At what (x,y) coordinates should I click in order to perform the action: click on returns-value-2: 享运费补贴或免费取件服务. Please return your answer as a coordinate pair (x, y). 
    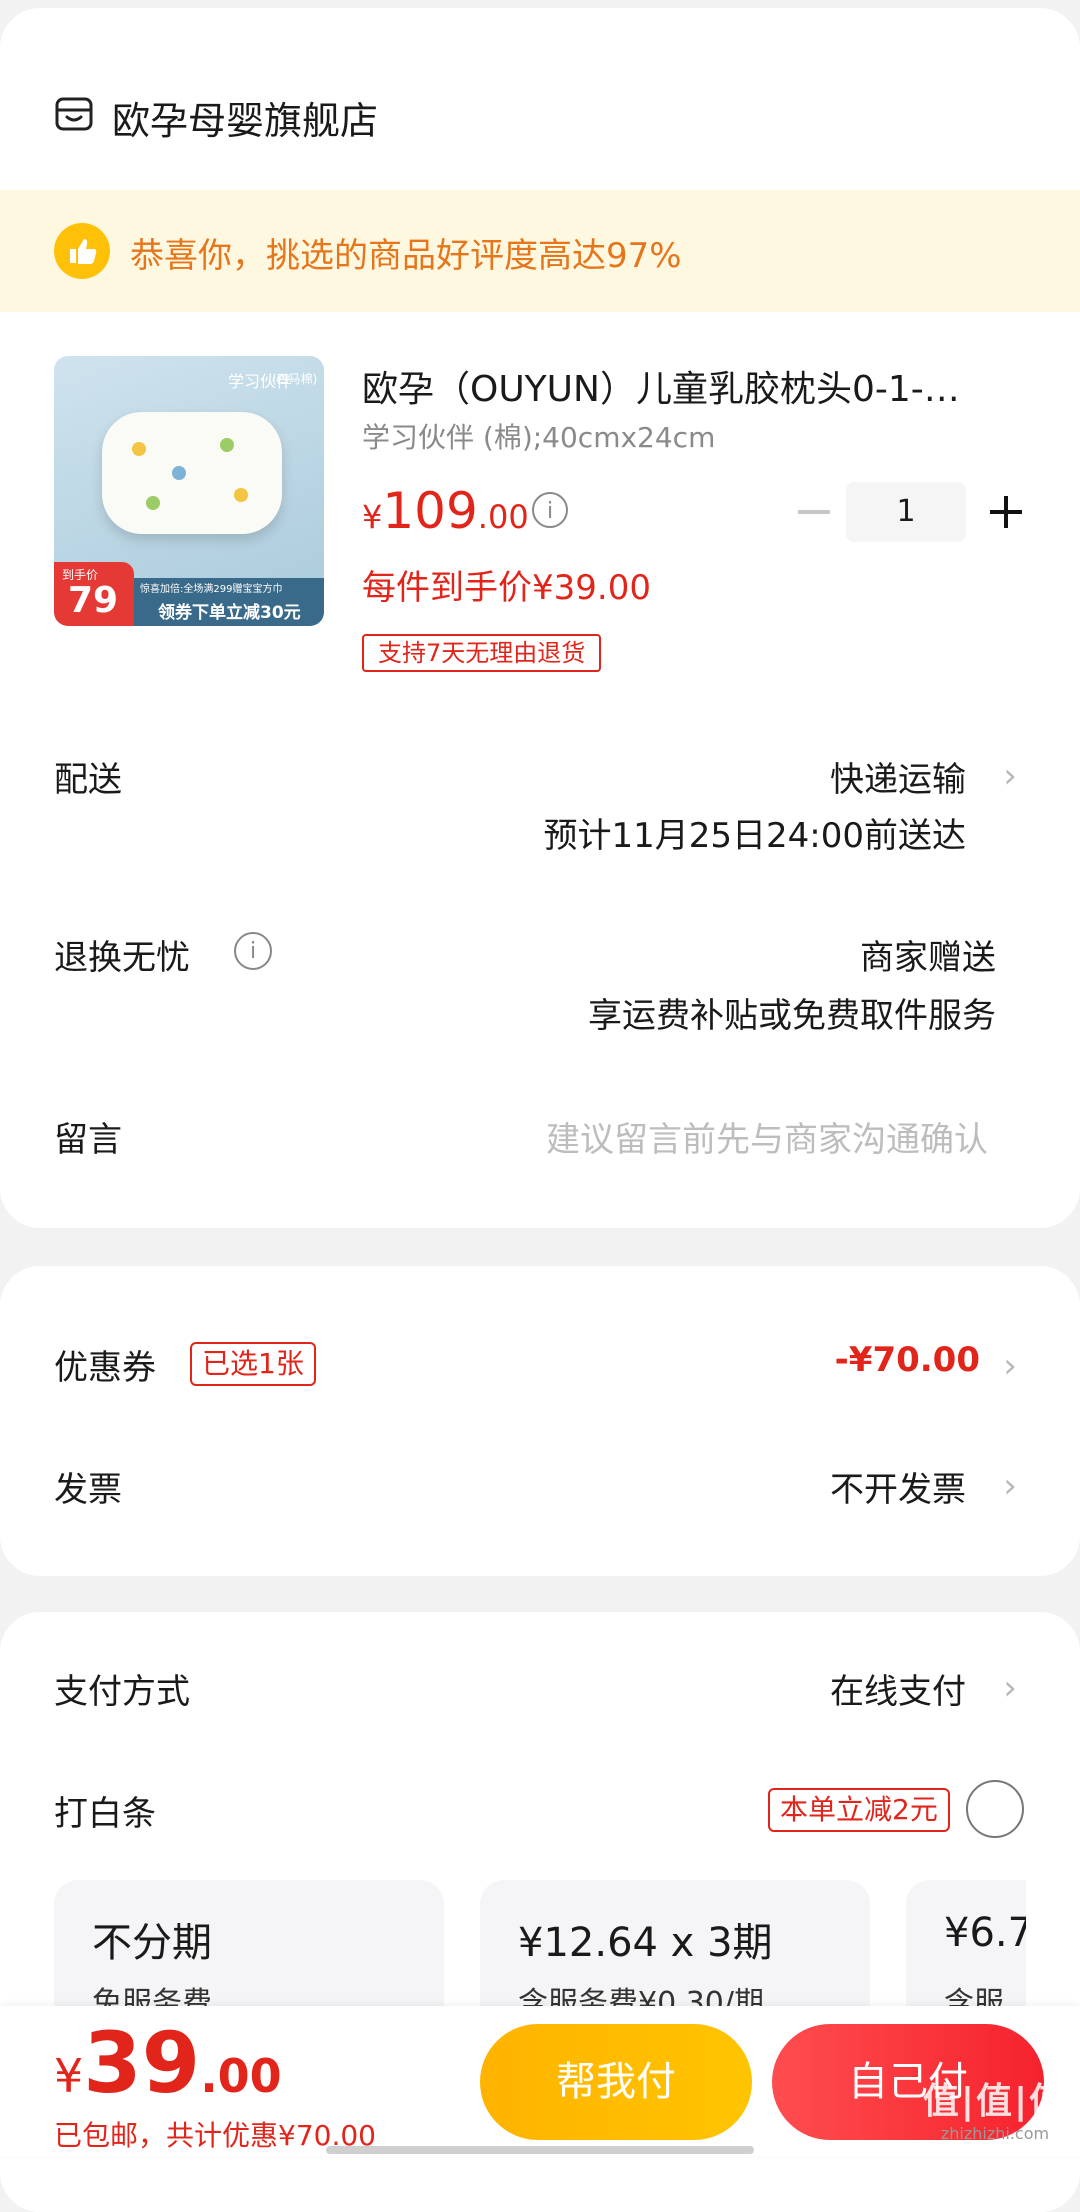
    Looking at the image, I should click on (792, 1016).